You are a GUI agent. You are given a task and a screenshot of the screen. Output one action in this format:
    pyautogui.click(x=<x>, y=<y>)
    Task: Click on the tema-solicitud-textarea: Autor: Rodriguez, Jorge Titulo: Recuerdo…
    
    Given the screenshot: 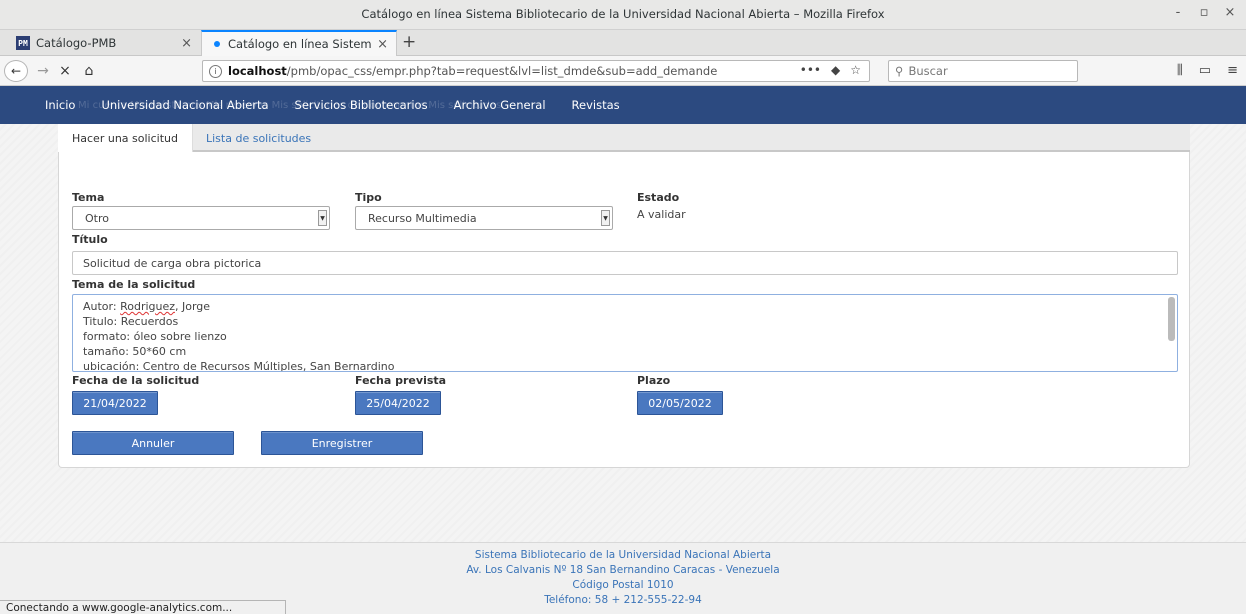 What is the action you would take?
    pyautogui.click(x=625, y=333)
    